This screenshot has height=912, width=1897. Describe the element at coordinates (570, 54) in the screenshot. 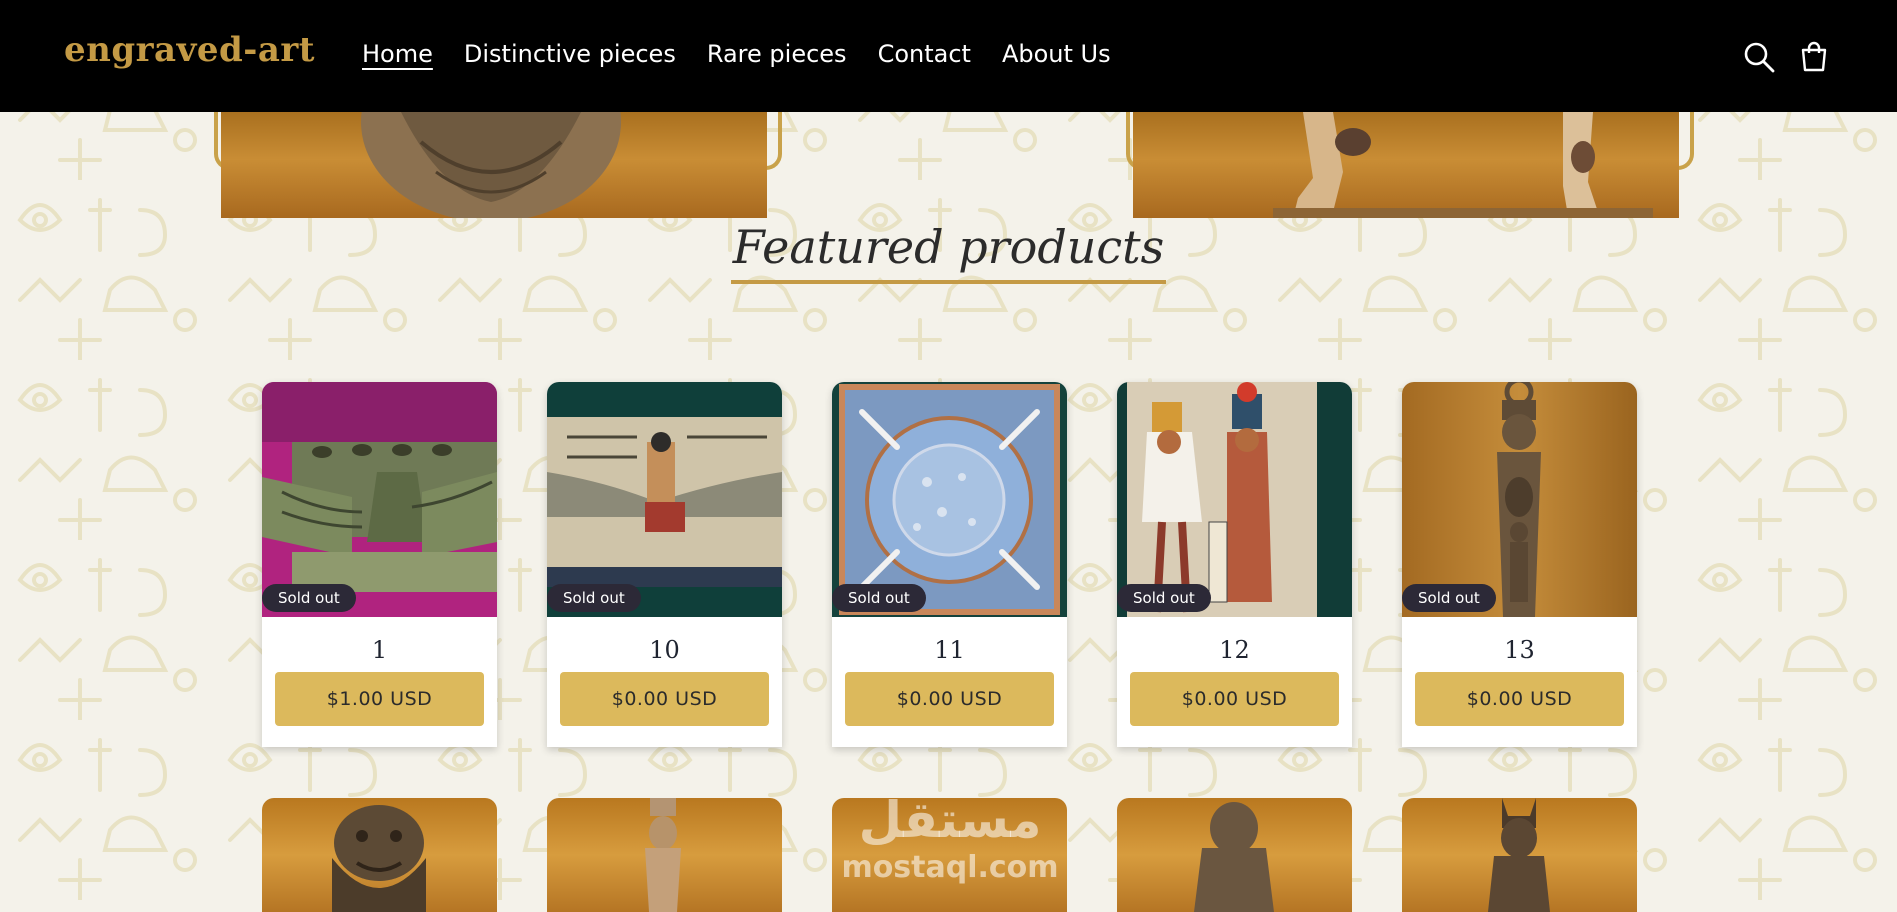

I see `nav-distinctive-pieces: Distinctive pieces` at that location.